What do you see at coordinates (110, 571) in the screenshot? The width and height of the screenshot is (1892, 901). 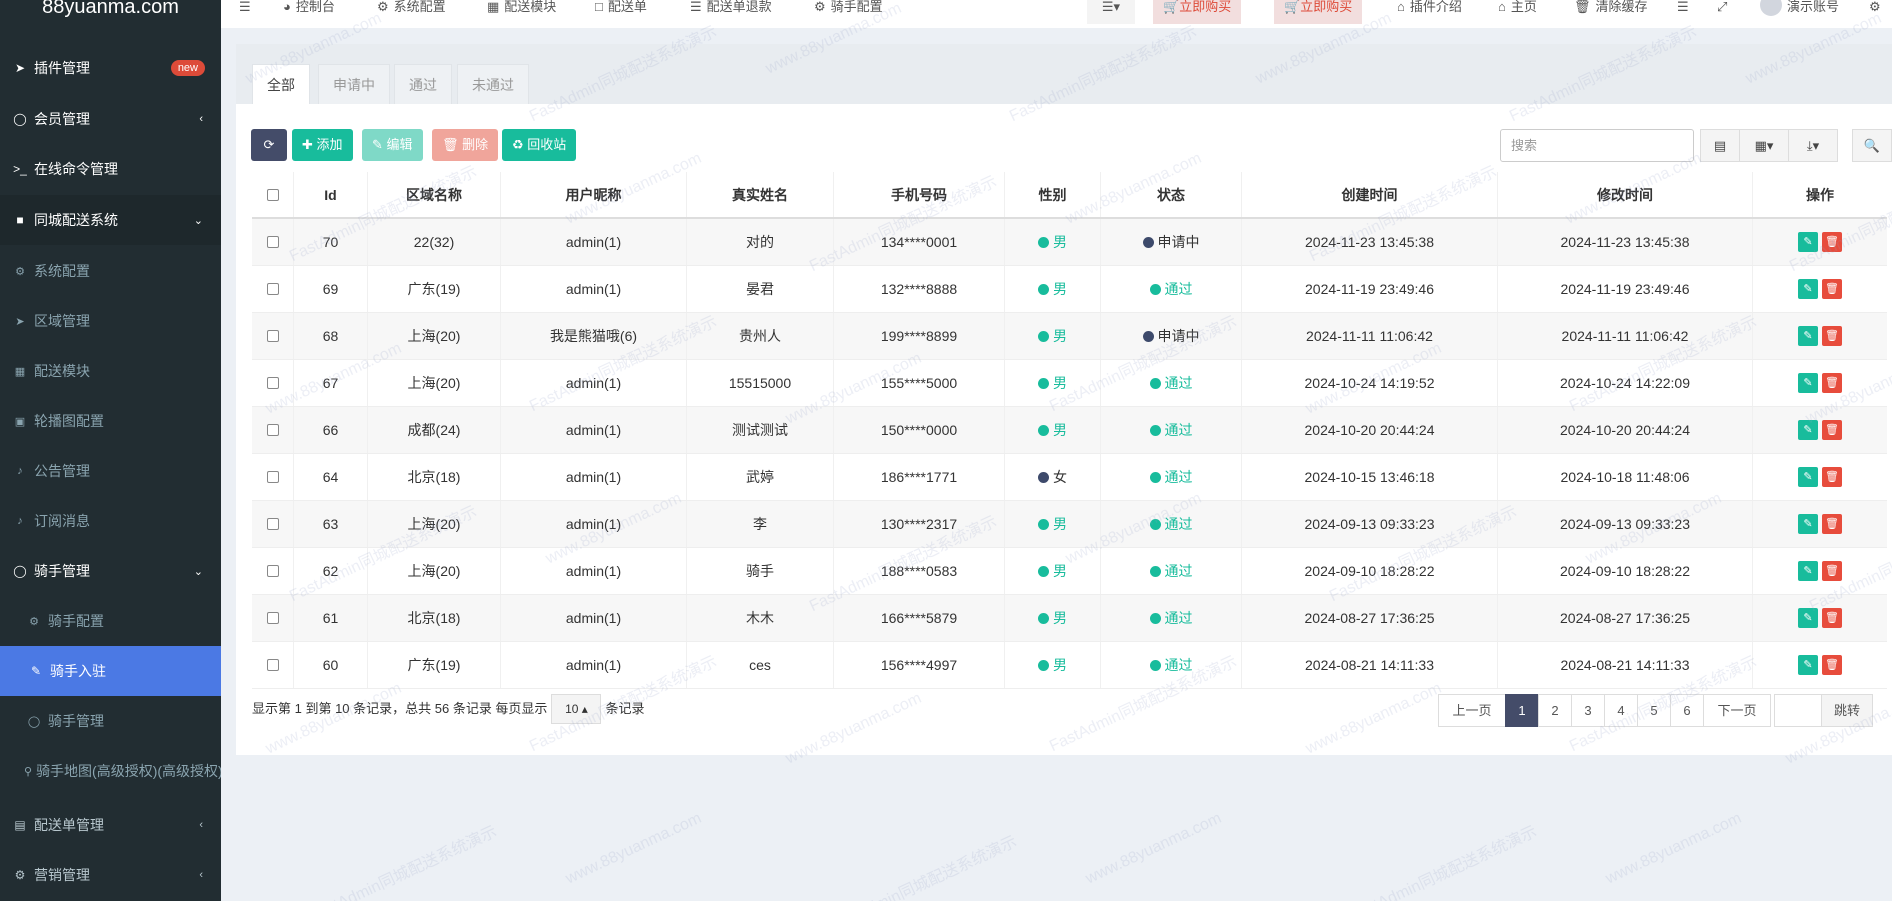 I see `sidebar-item-rider-mgmt: ◯ 骑手管理 ⌄` at bounding box center [110, 571].